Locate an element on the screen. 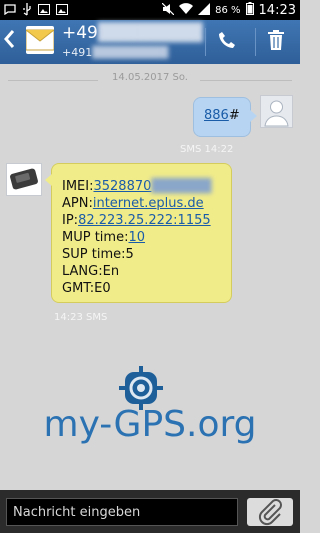  apn-label: APN: is located at coordinates (77, 203).